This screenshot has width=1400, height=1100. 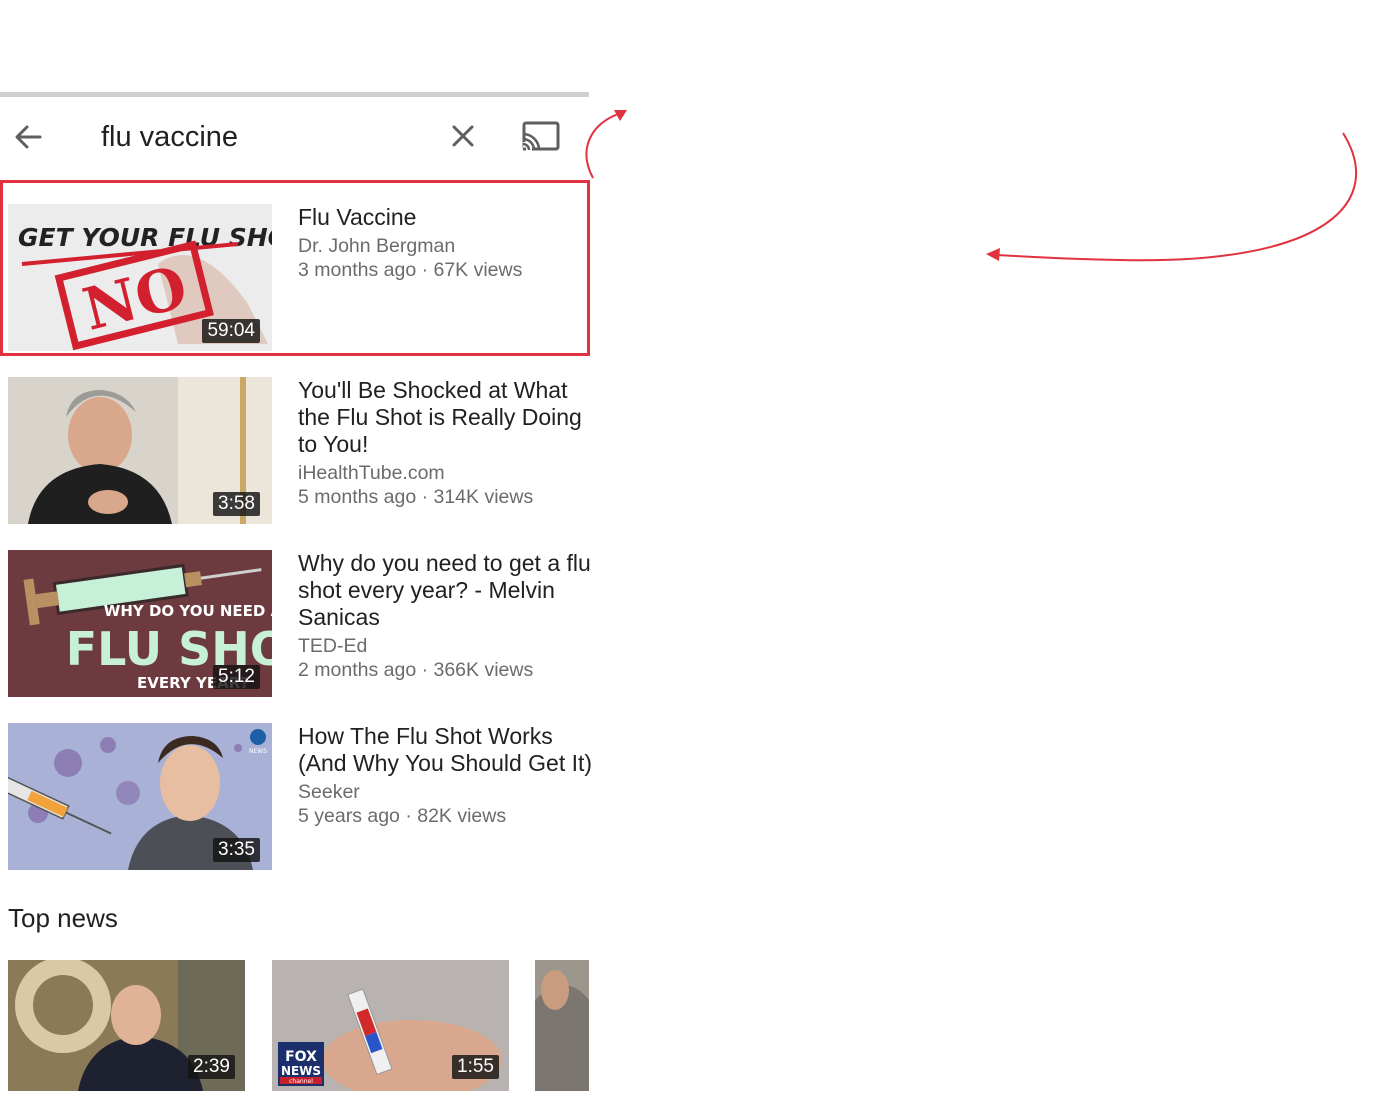 I want to click on top-news-heading: Top news, so click(x=63, y=918).